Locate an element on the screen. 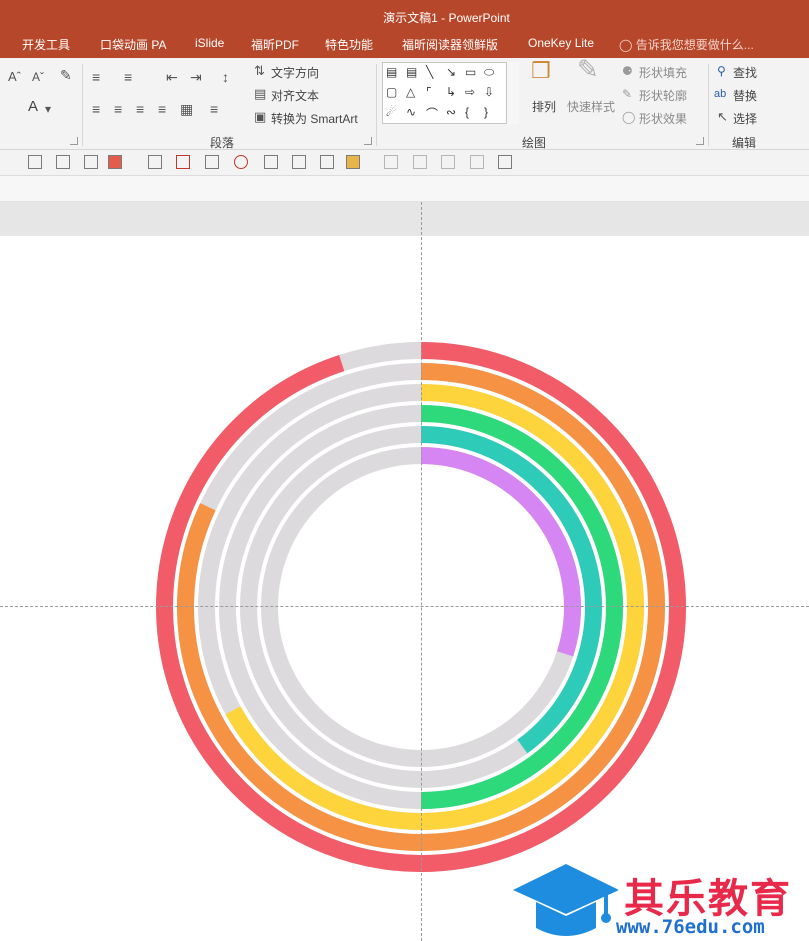  watermark: 其乐教育 www.76edu.com is located at coordinates (658, 899).